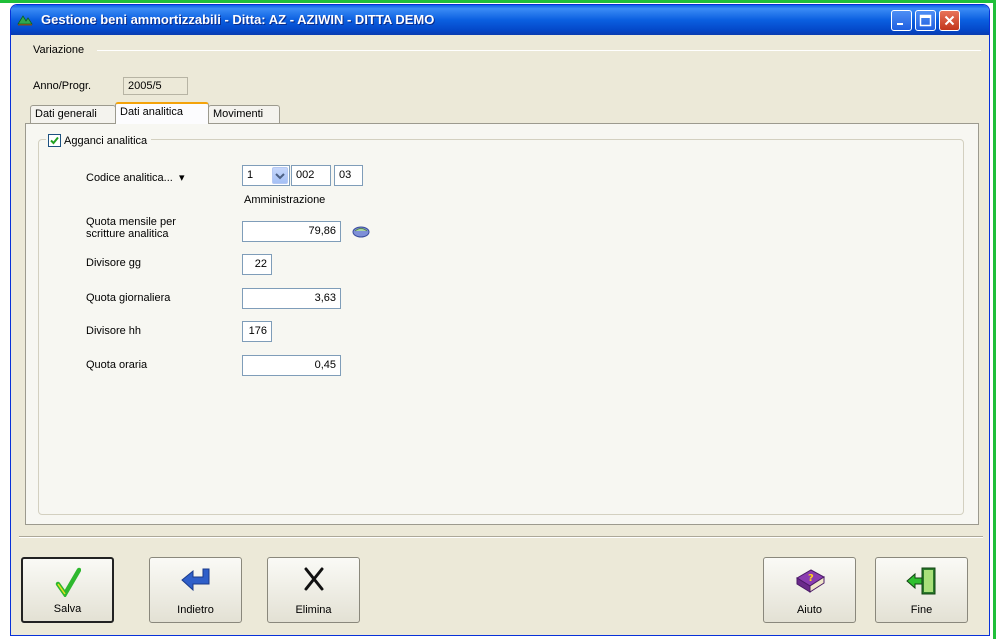 The image size is (996, 639). Describe the element at coordinates (117, 365) in the screenshot. I see `quota-oraria-label: Quota oraria` at that location.